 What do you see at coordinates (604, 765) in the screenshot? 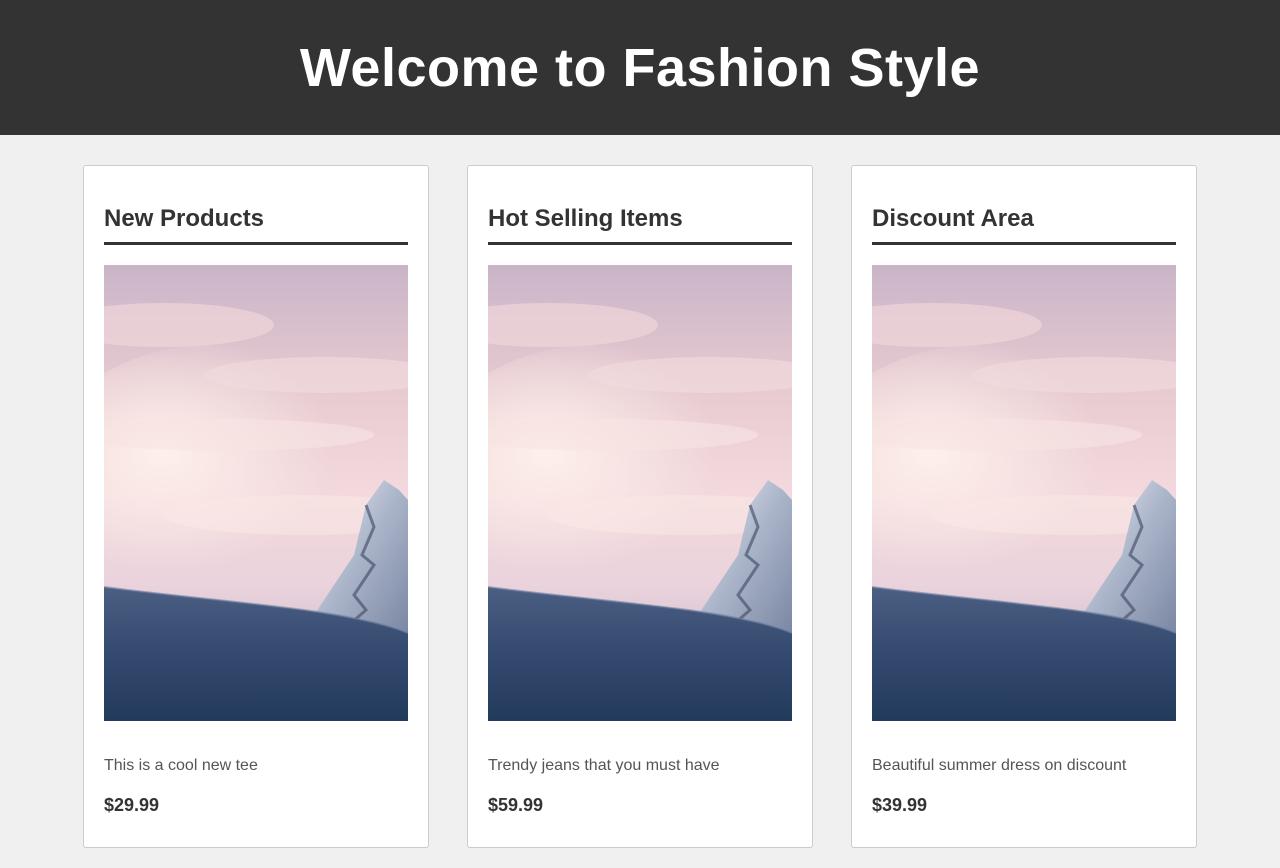
I see `product-description: Trendy jeans that you must have` at bounding box center [604, 765].